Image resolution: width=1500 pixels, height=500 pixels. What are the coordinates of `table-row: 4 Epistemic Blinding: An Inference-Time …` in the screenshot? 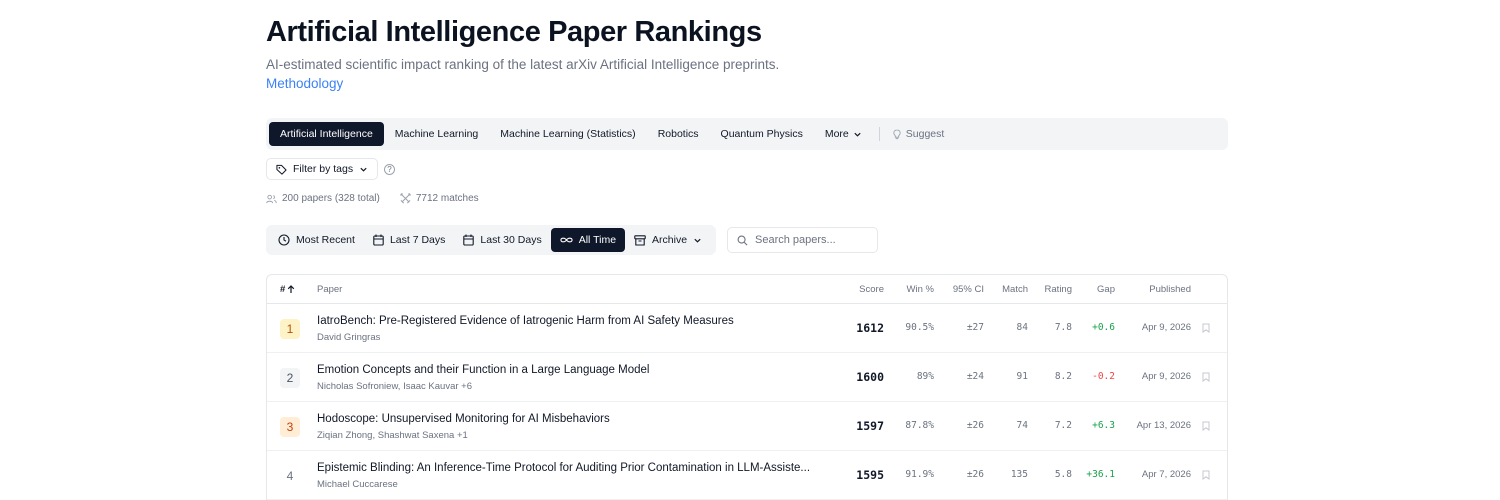 It's located at (747, 475).